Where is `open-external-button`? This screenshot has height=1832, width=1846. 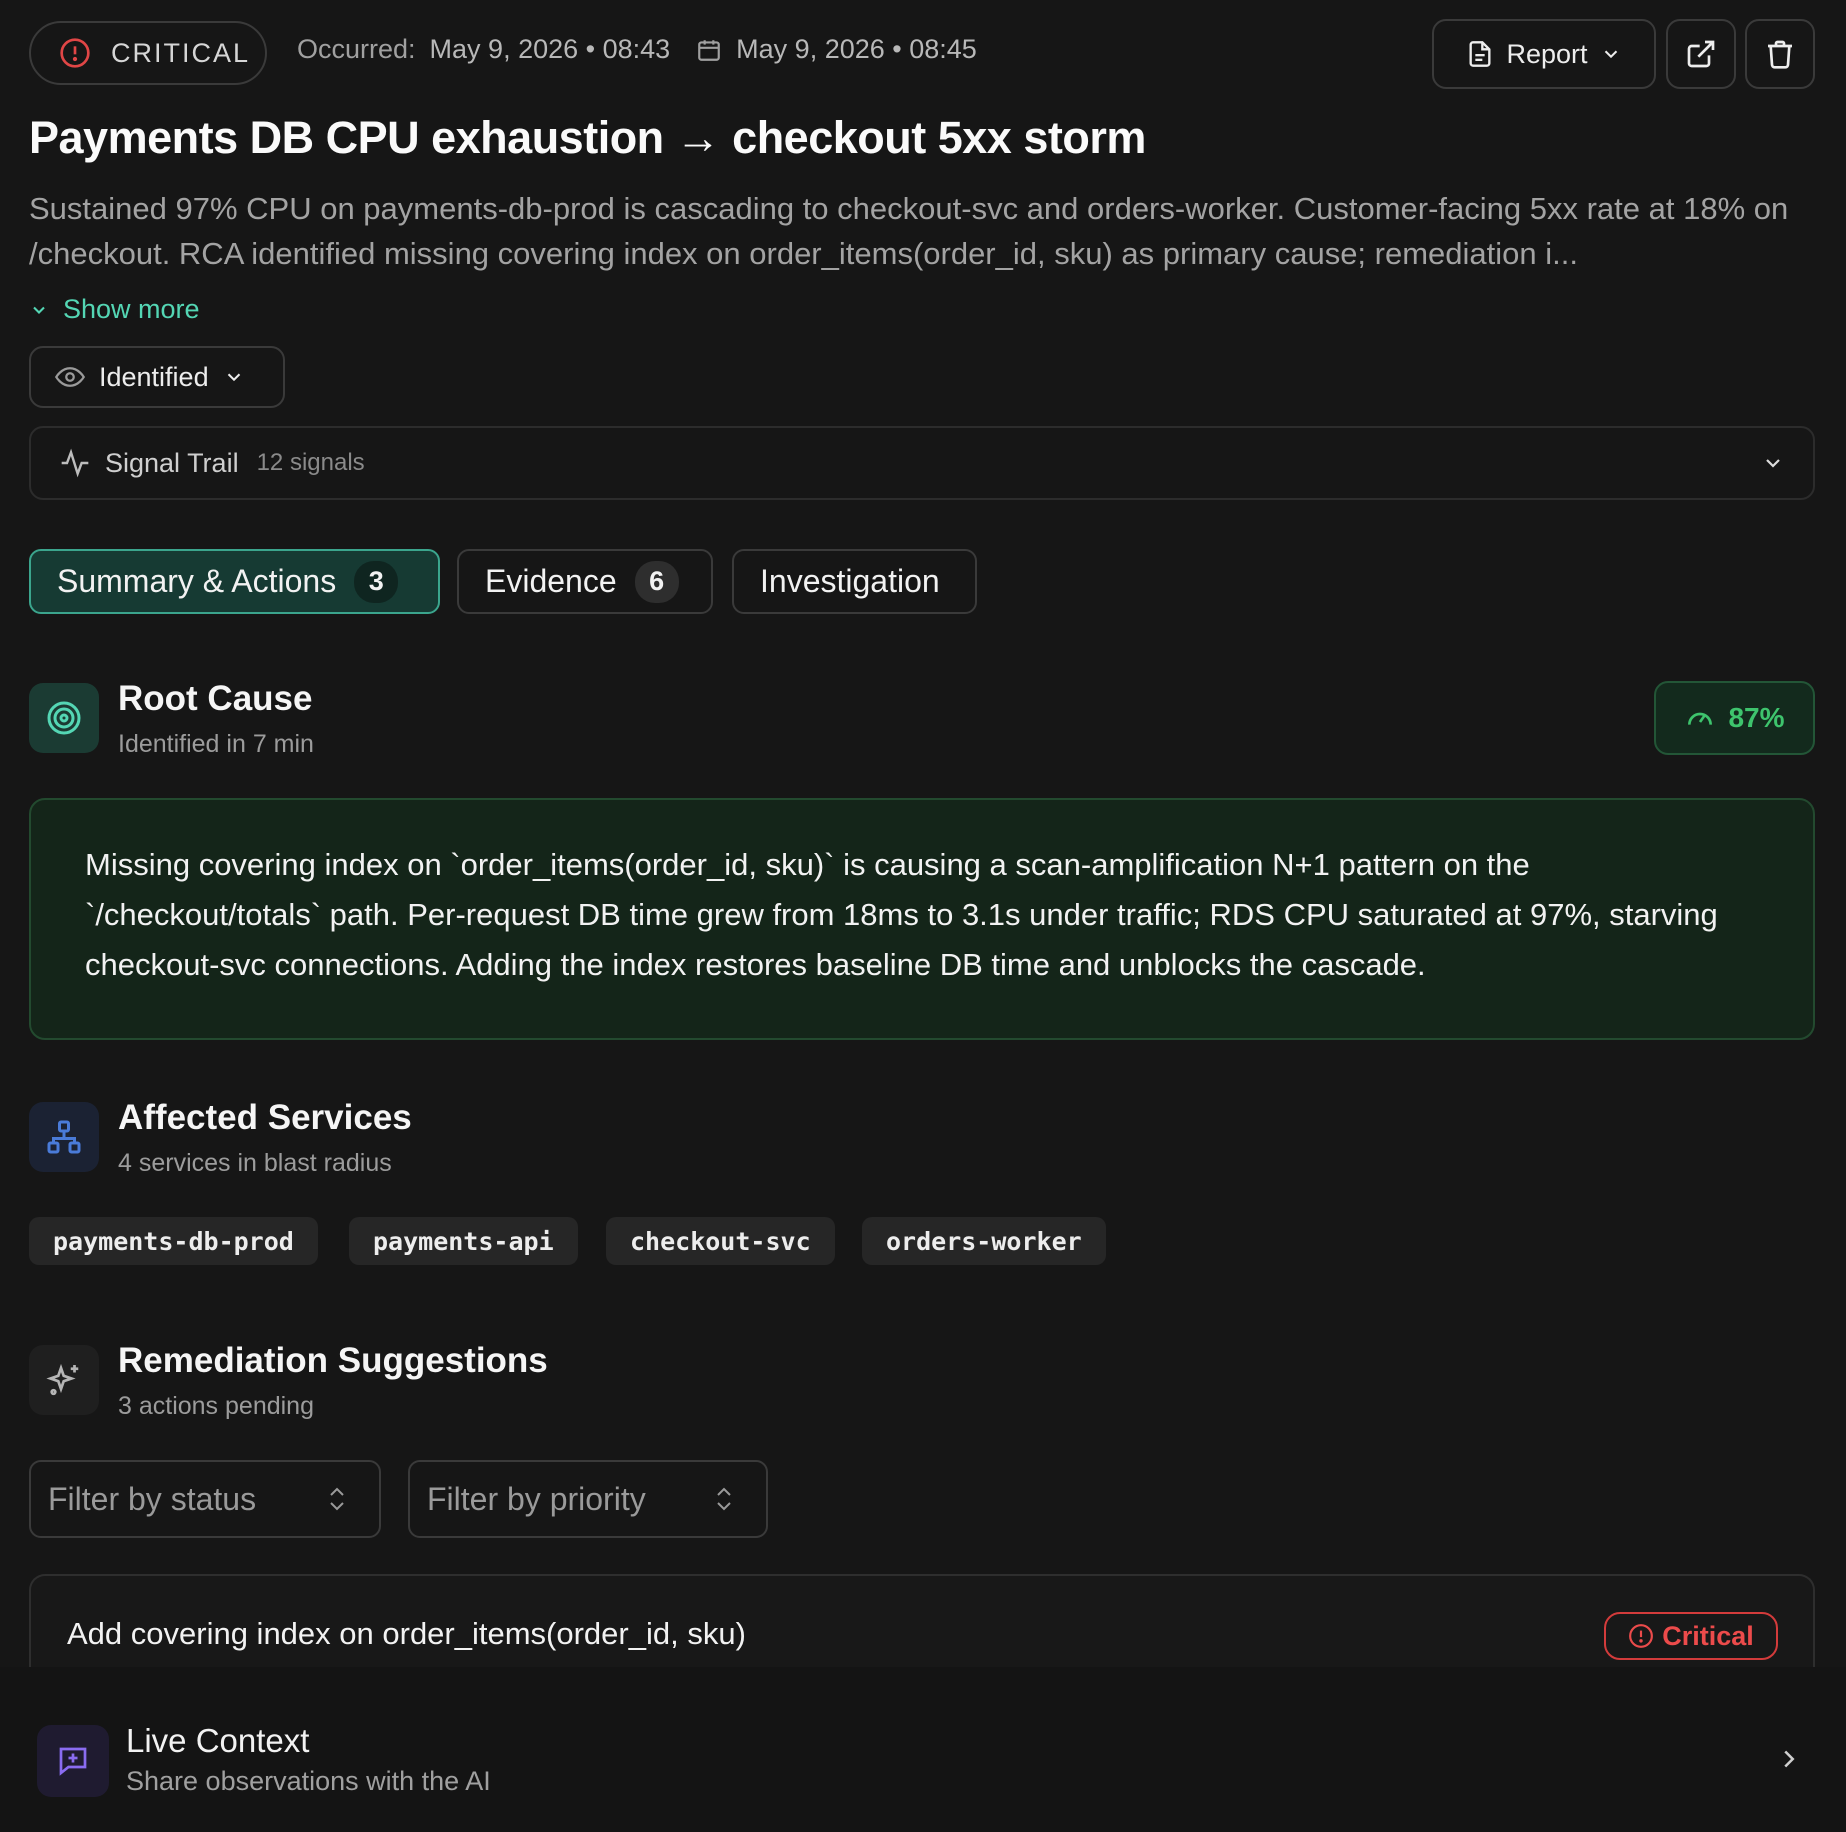
open-external-button is located at coordinates (1701, 54).